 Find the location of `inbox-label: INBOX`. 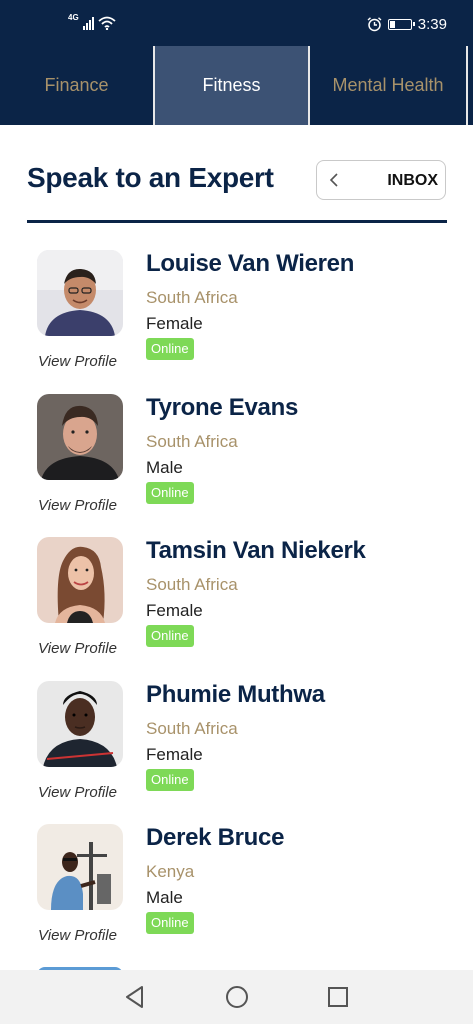

inbox-label: INBOX is located at coordinates (412, 180).